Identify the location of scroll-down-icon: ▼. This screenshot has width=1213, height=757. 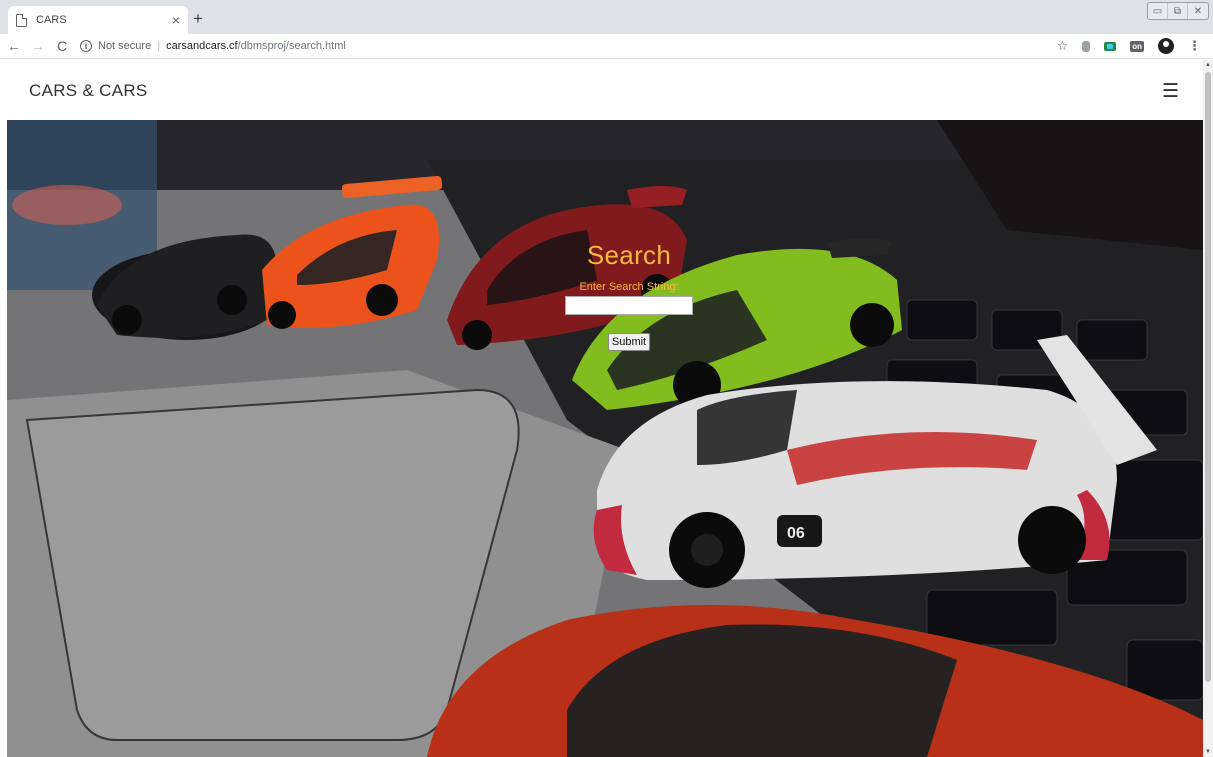
(1208, 752).